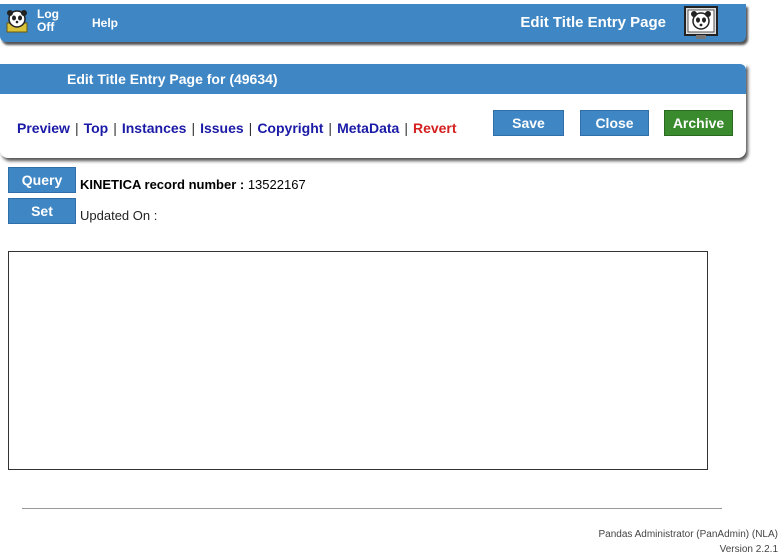 The image size is (782, 559). I want to click on instances-link: Instances, so click(154, 128).